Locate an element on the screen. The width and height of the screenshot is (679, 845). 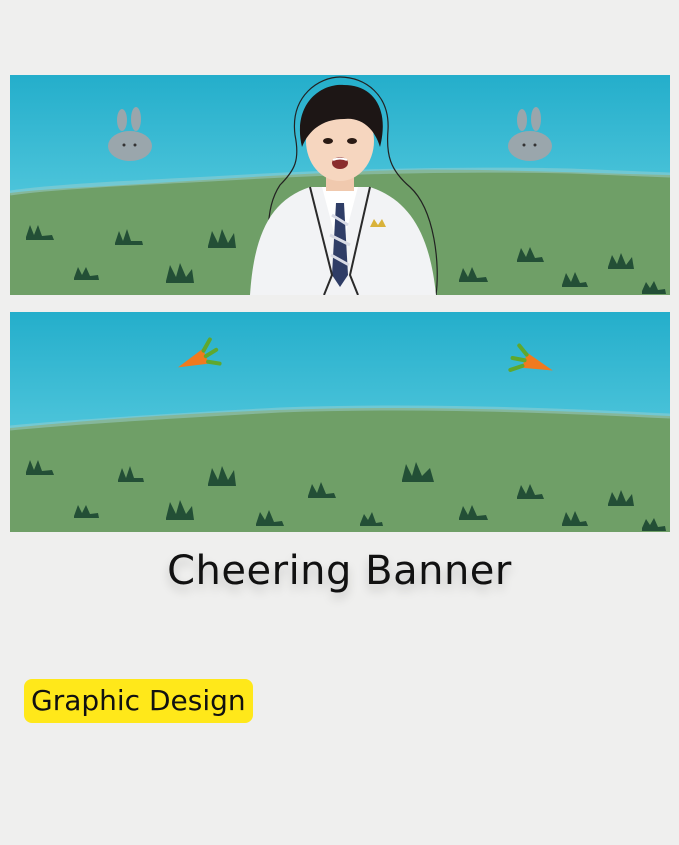
member-photo is located at coordinates (344, 185).